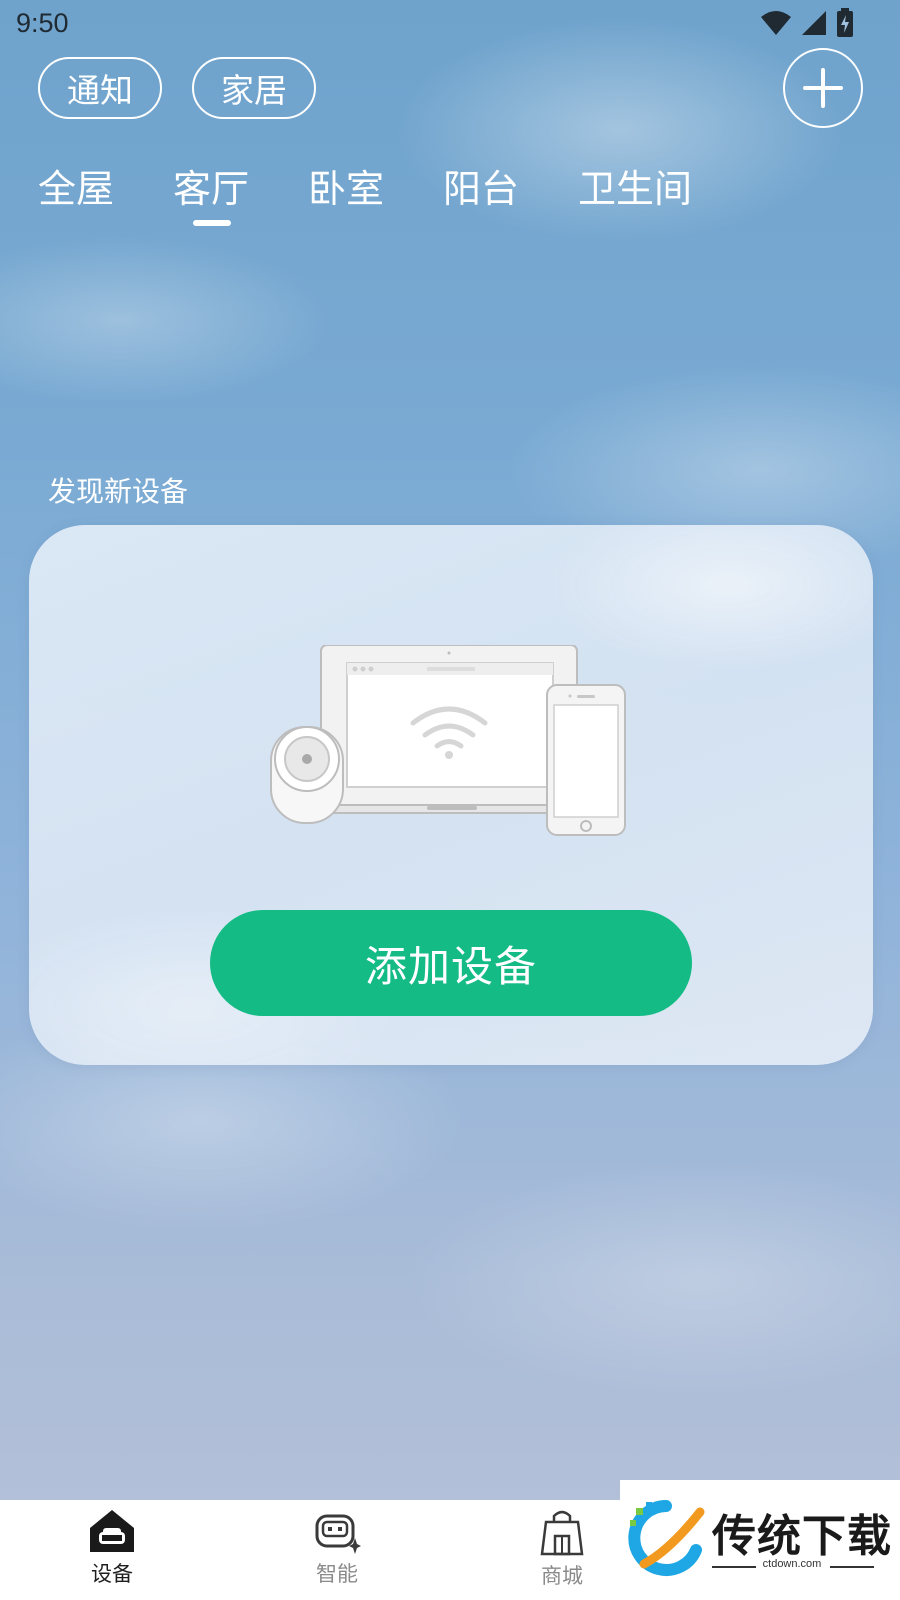  I want to click on cellular-signal-icon, so click(814, 23).